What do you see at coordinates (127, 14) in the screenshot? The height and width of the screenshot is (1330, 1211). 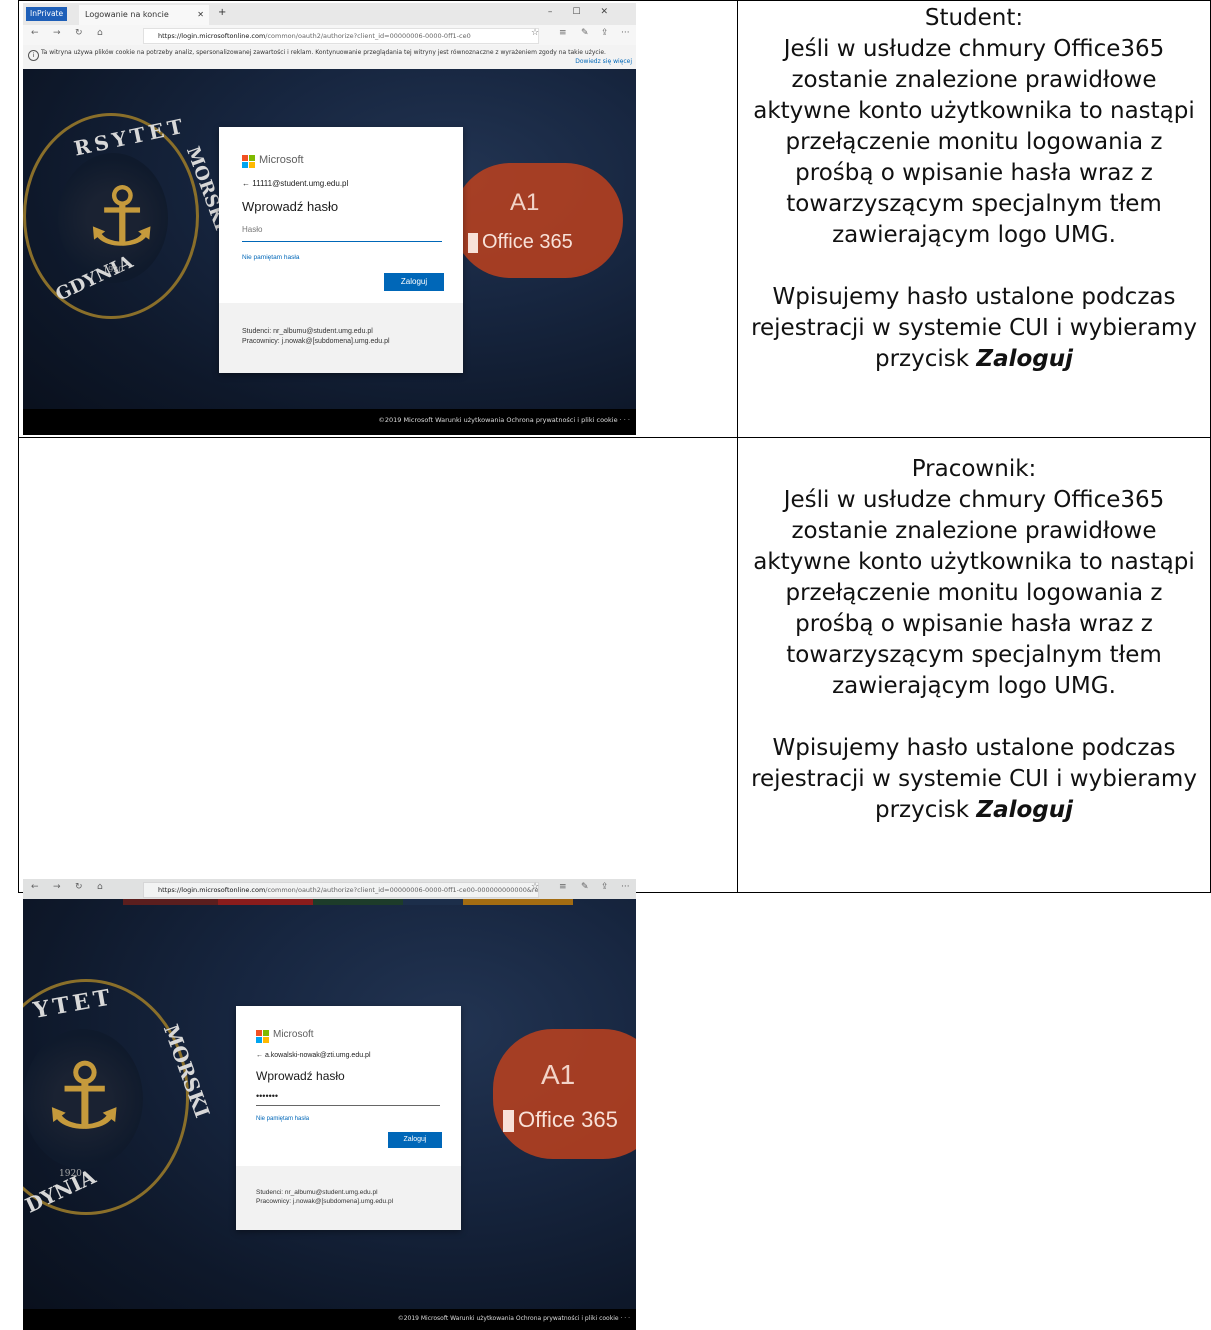 I see `tab-title: Logowanie na koncie` at bounding box center [127, 14].